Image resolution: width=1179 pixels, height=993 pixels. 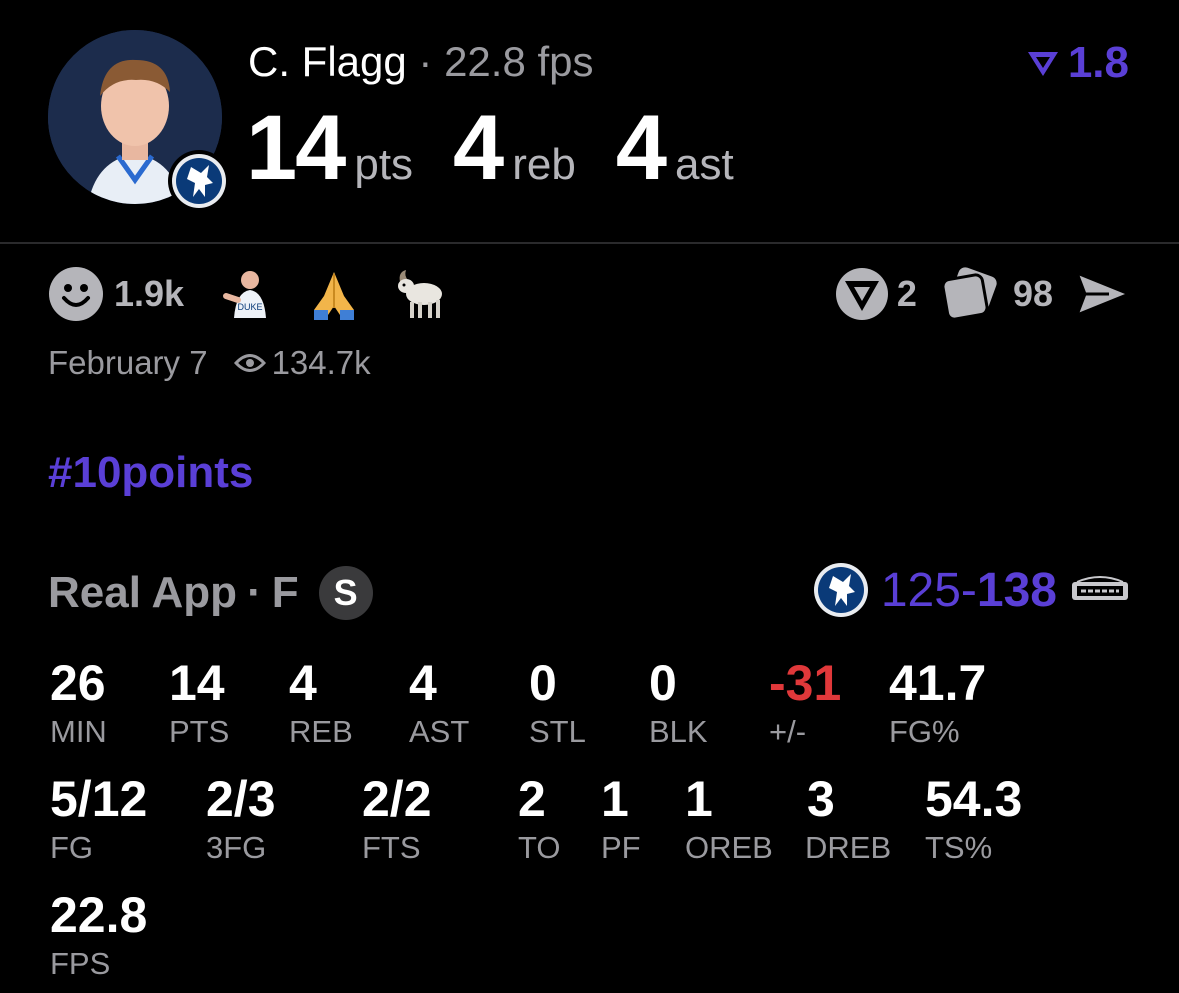 I want to click on score-row: 125-138, so click(x=972, y=590).